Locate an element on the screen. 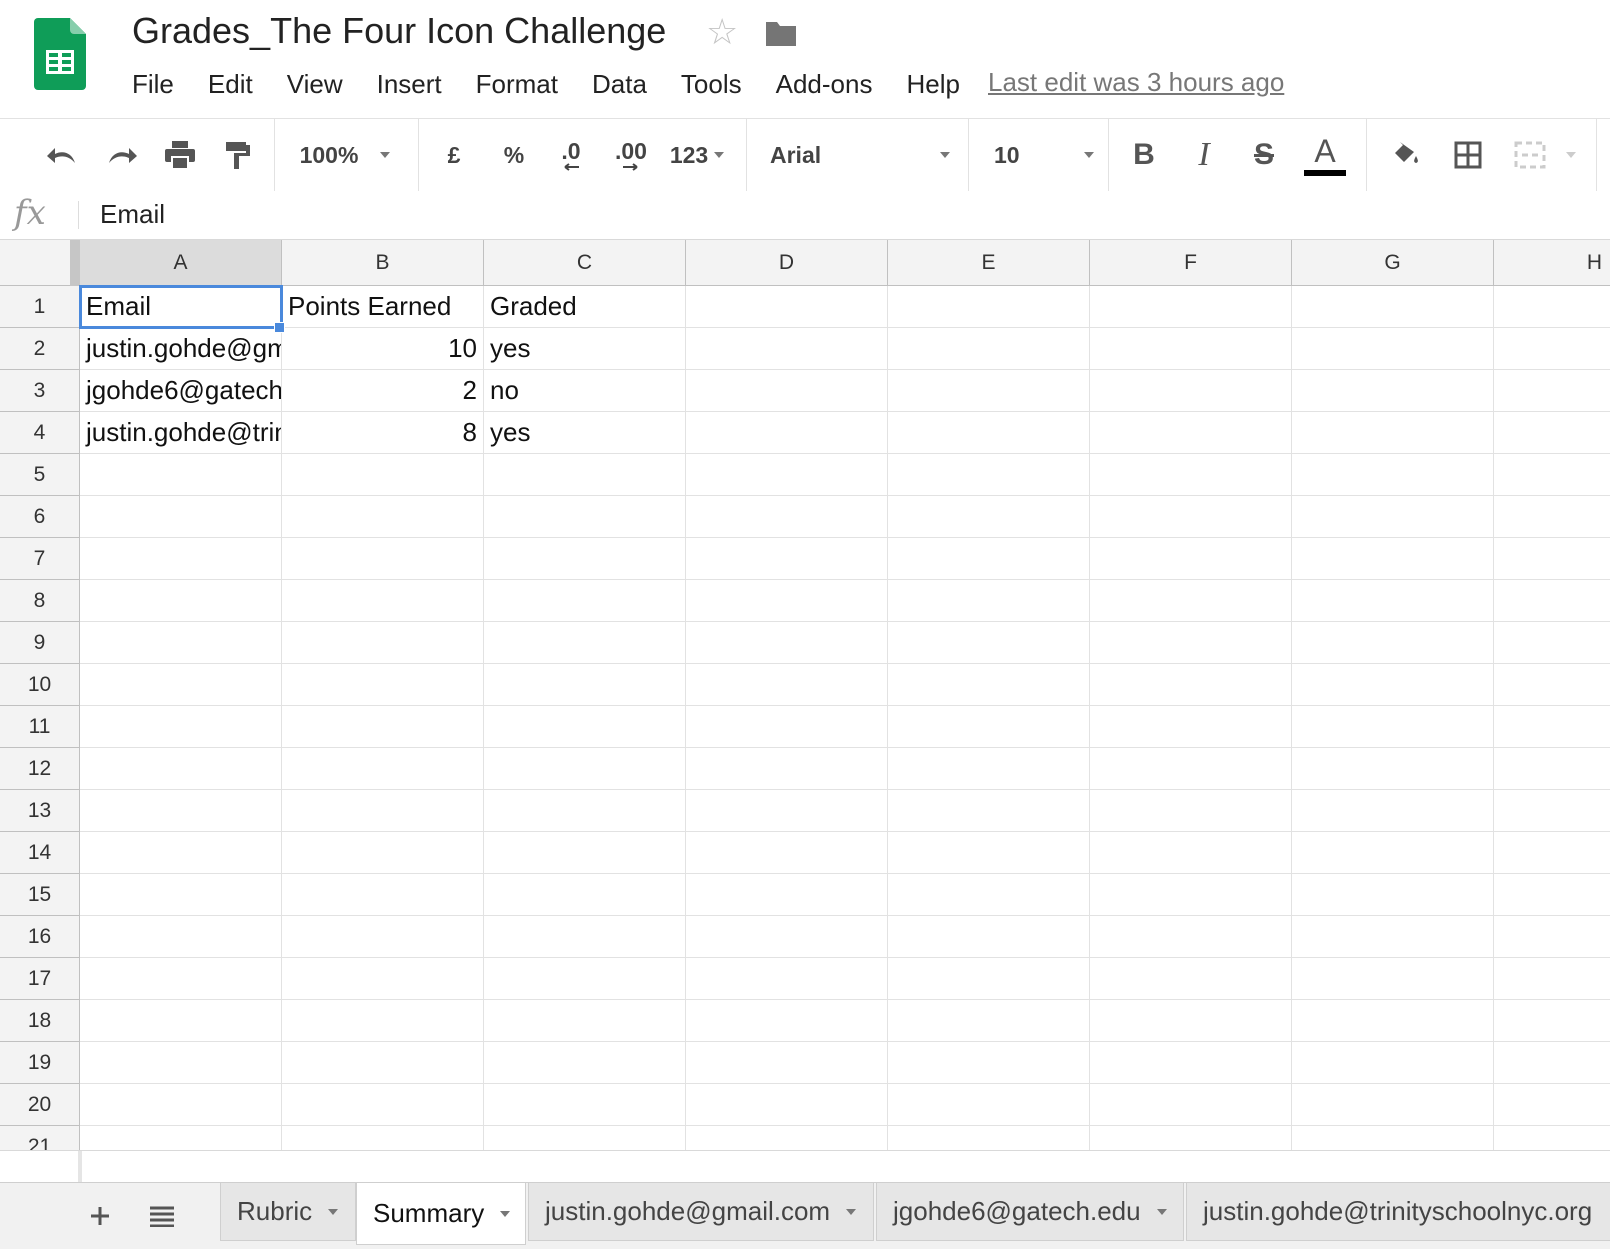 The width and height of the screenshot is (1610, 1249). frozen-rows-handle is located at coordinates (75, 263).